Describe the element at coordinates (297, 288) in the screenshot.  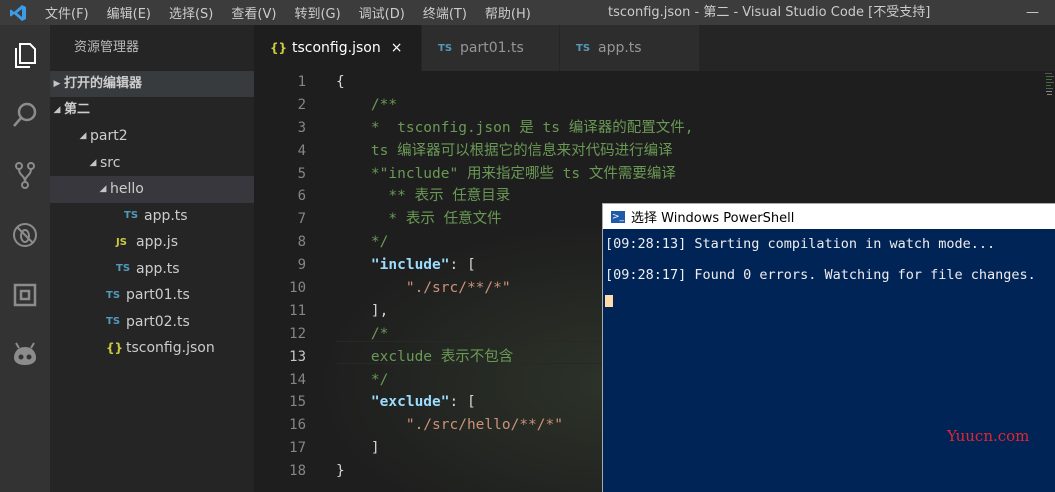
I see `line-number: 10` at that location.